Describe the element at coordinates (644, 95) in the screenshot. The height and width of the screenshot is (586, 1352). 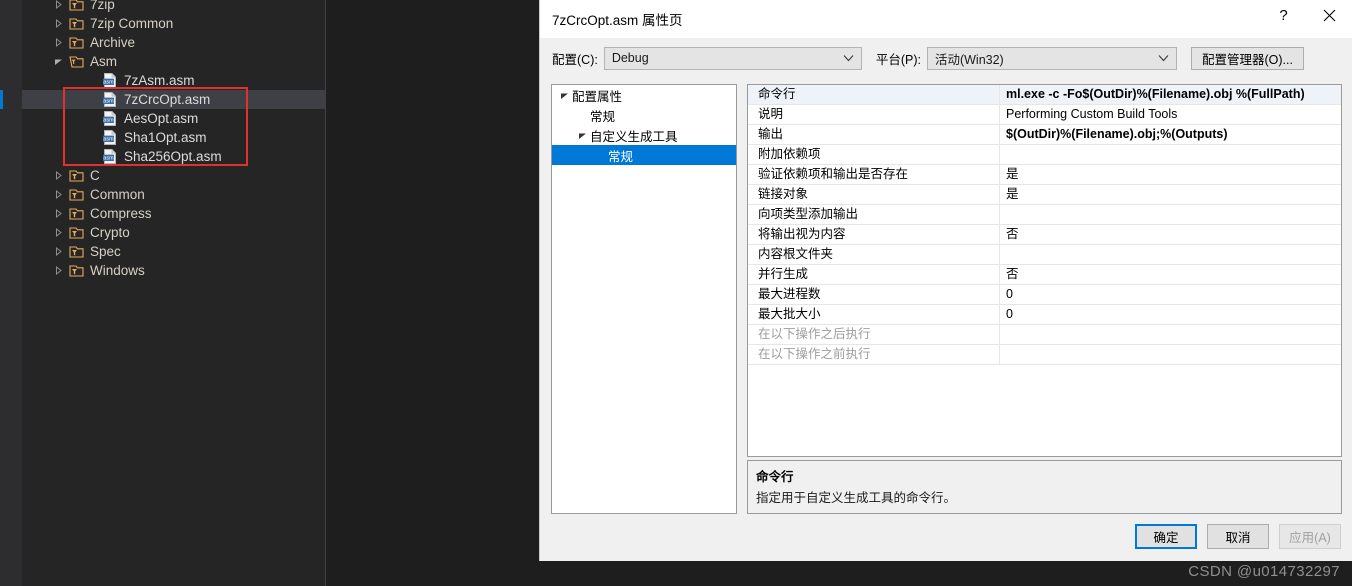
I see `prop-tree-node-0: 配置属性` at that location.